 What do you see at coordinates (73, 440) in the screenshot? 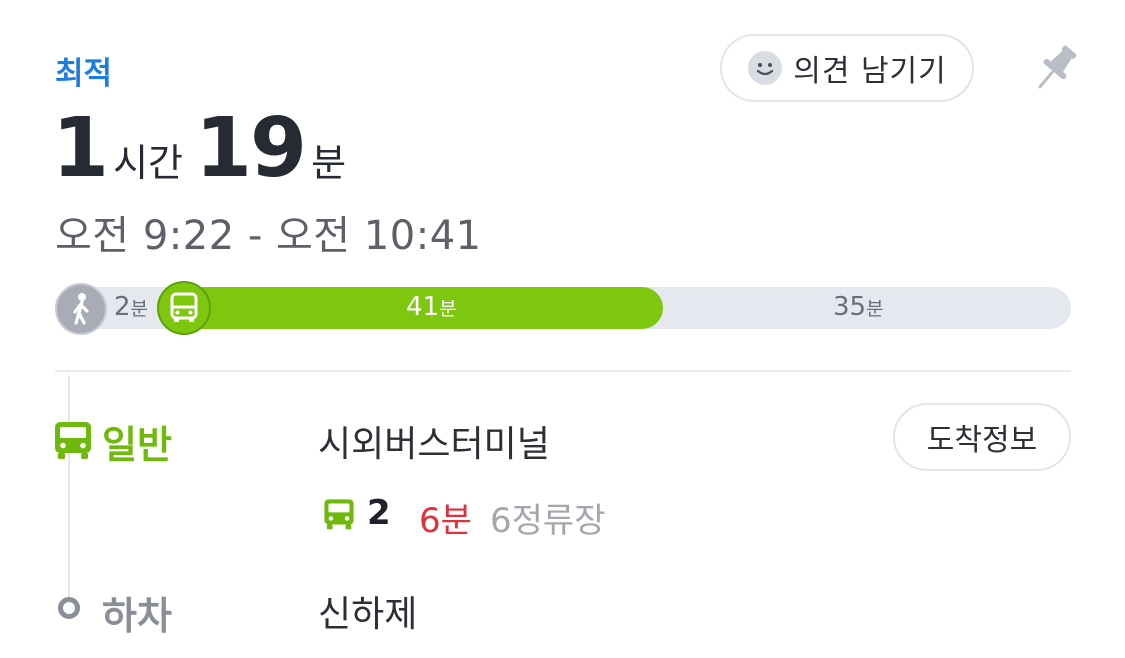
I see `bus-type-icon` at bounding box center [73, 440].